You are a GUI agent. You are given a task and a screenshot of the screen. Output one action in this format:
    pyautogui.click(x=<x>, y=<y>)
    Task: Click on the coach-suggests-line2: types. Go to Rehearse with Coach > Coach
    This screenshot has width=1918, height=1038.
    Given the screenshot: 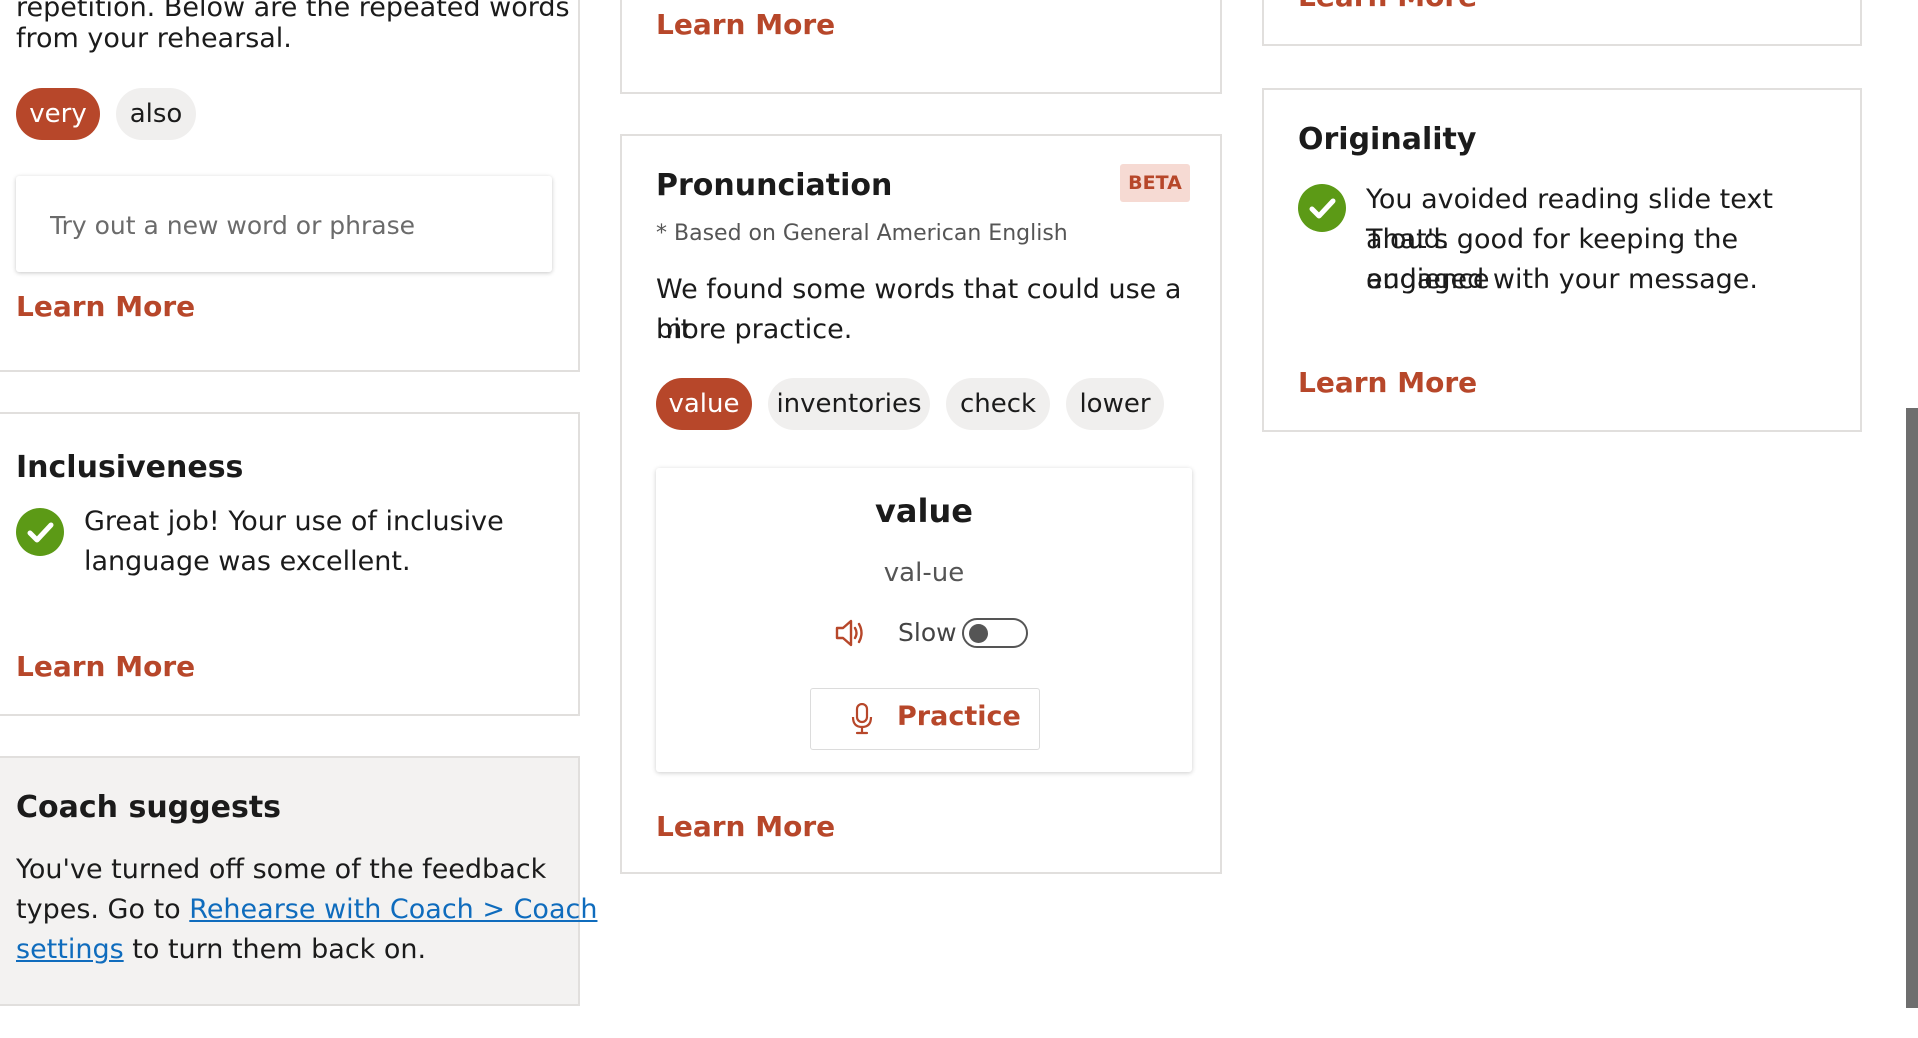 What is the action you would take?
    pyautogui.click(x=306, y=910)
    